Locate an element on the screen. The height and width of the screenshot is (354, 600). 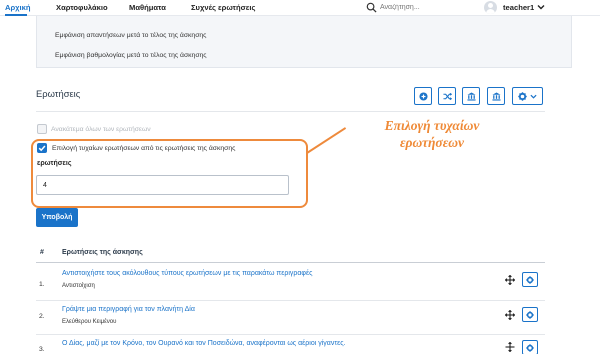
question-type: Αντιστοίχιση is located at coordinates (78, 286).